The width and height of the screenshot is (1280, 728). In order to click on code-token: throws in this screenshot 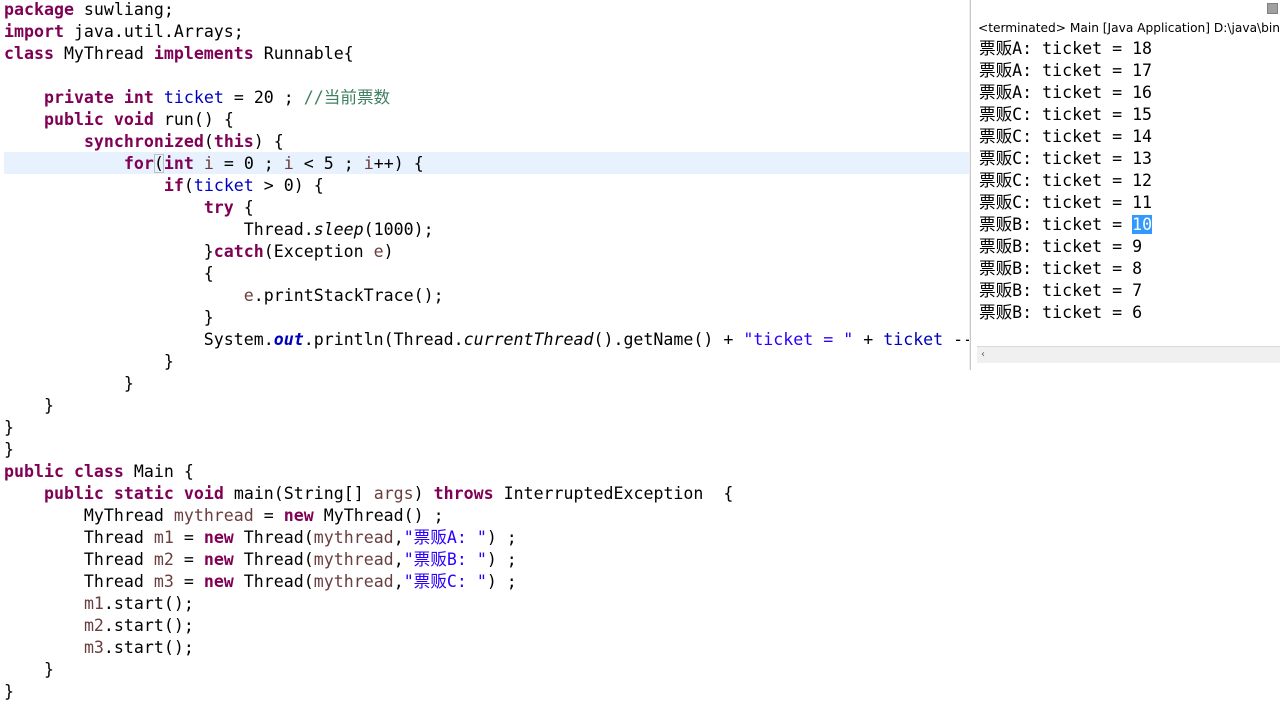, I will do `click(463, 493)`.